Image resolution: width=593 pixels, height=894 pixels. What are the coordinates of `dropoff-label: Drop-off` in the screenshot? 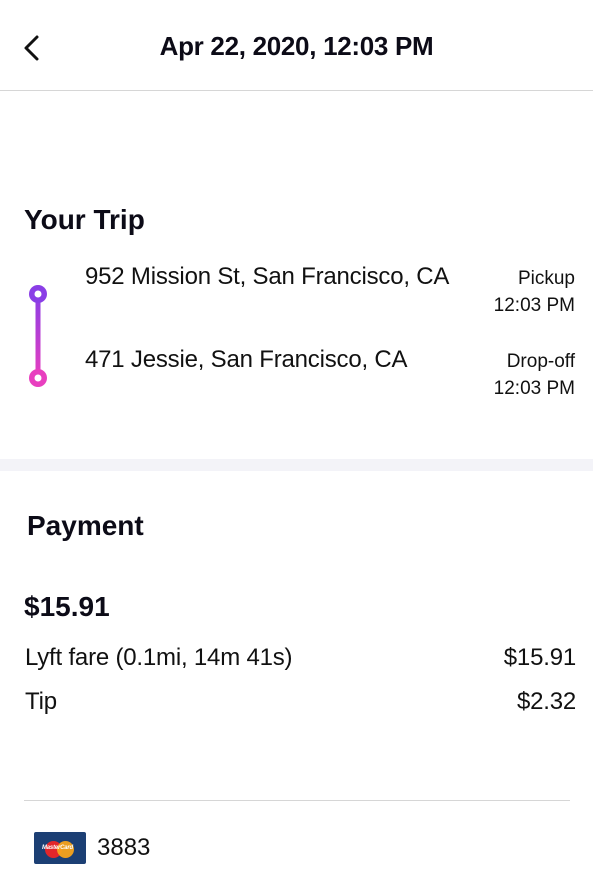 It's located at (540, 361).